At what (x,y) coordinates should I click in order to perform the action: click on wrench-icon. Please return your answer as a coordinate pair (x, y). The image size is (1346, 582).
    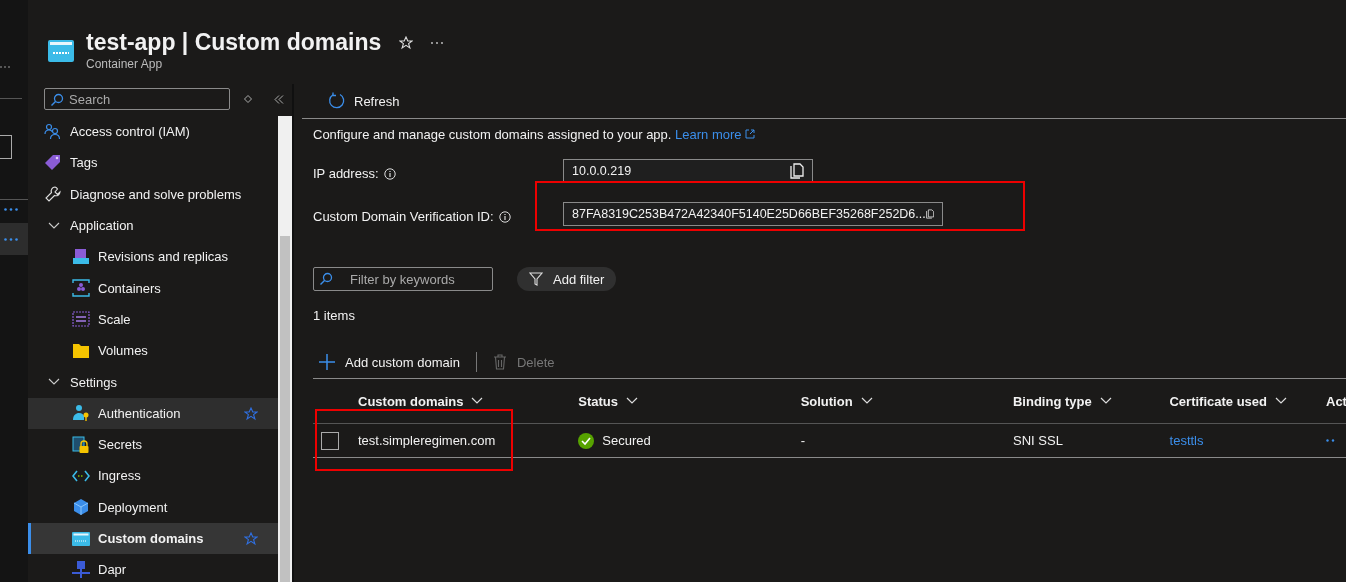
    Looking at the image, I should click on (53, 194).